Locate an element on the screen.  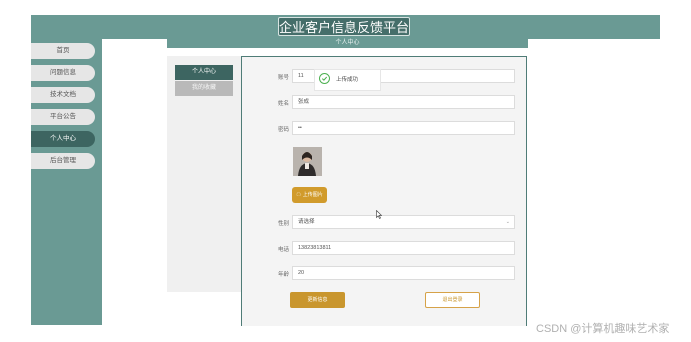
phone-label: 电话 is located at coordinates (284, 250).